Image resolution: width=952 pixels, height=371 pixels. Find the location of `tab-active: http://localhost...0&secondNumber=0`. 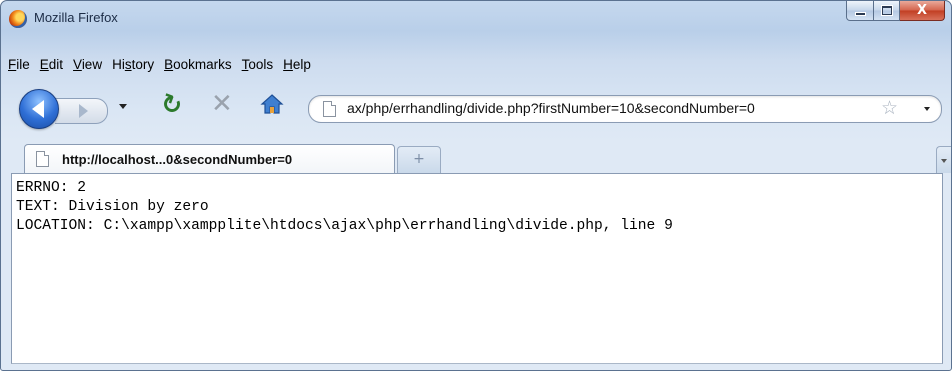

tab-active: http://localhost...0&secondNumber=0 is located at coordinates (209, 159).